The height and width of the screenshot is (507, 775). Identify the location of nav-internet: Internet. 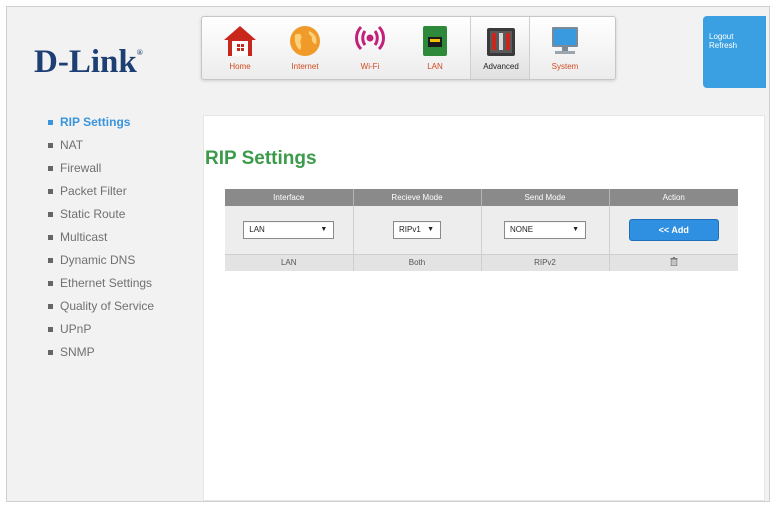
(305, 48).